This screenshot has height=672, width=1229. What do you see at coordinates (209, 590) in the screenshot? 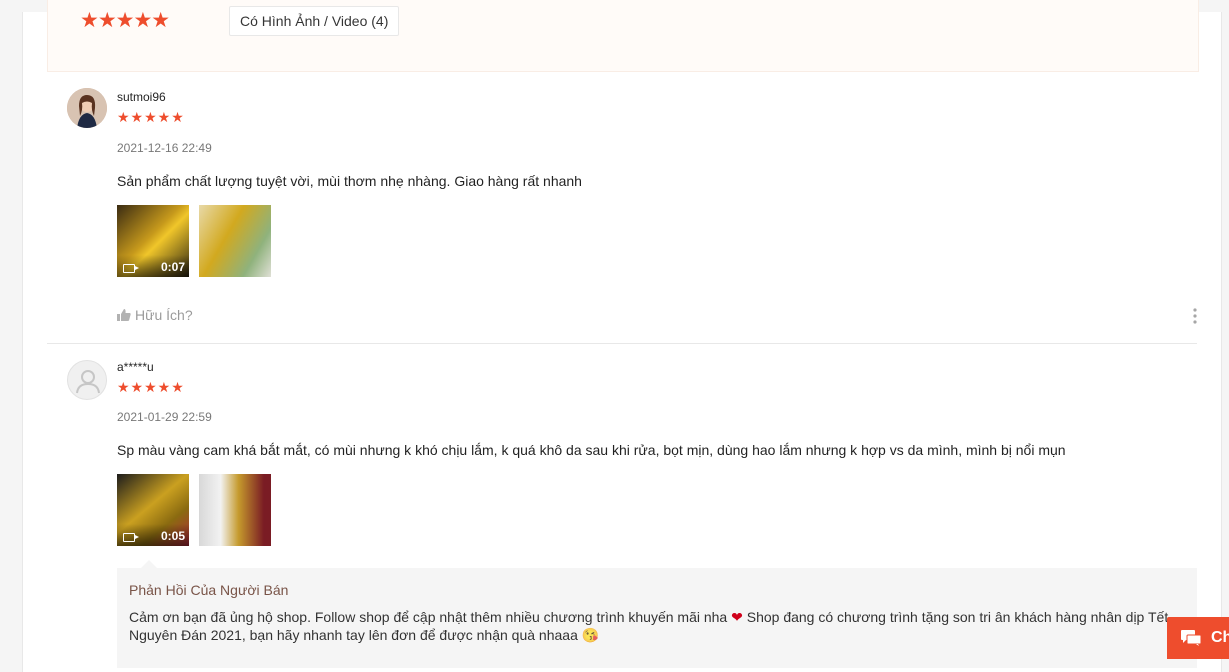
I see `seller-reply-title: Phản Hồi Của Người Bán` at bounding box center [209, 590].